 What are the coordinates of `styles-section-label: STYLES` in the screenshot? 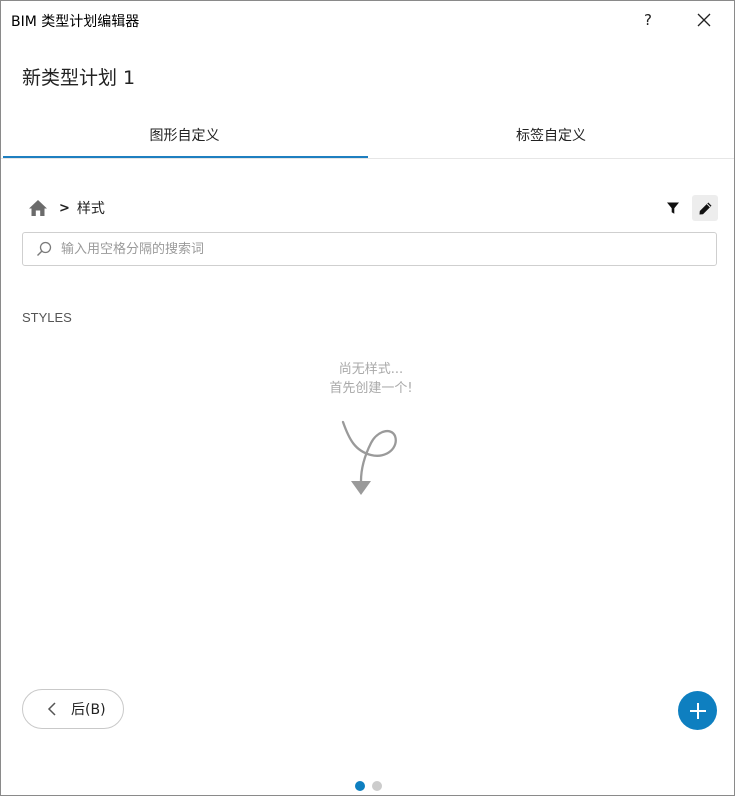 It's located at (47, 317).